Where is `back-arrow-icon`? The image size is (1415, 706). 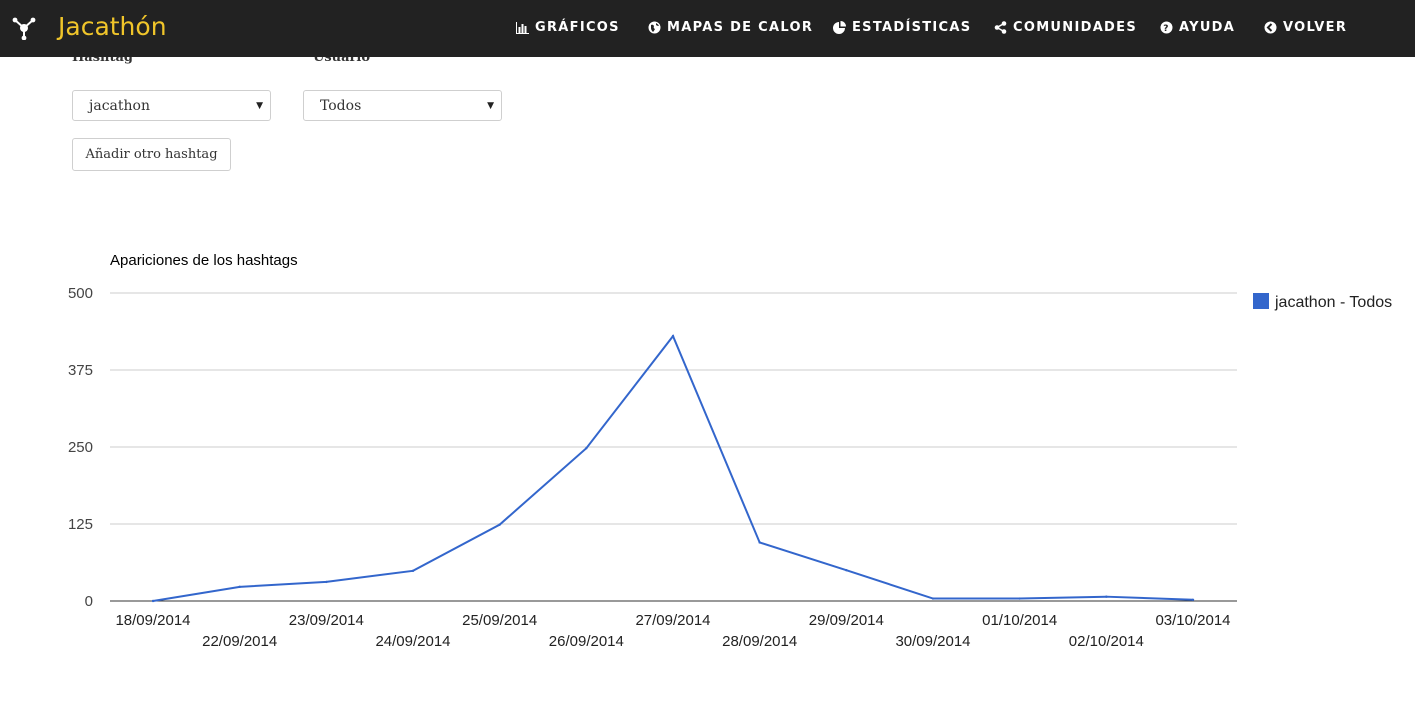 back-arrow-icon is located at coordinates (1270, 27).